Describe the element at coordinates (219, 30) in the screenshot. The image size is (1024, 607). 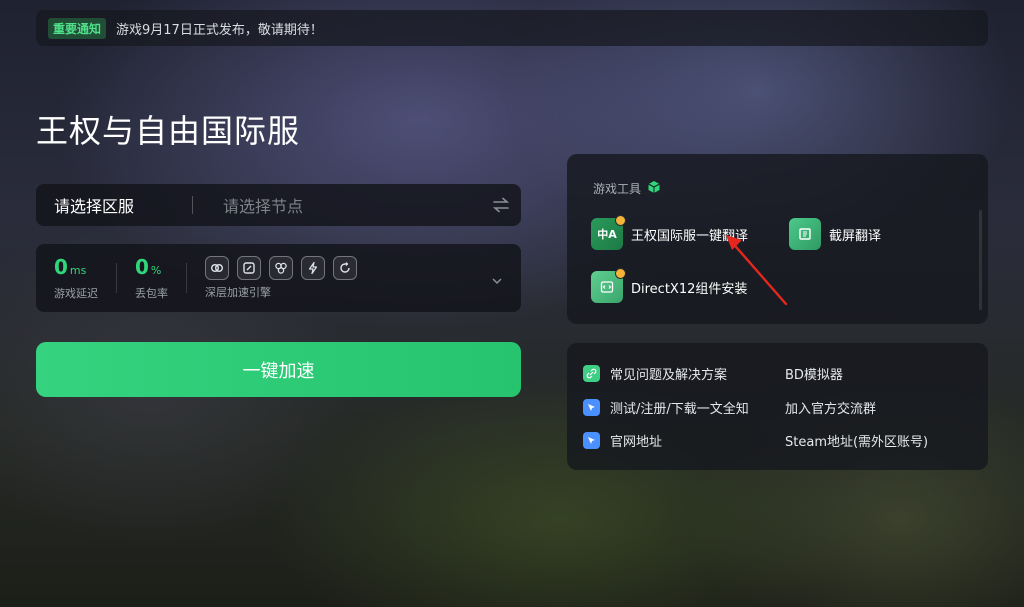
I see `notice-text: 游戏9月17日正式发布，敬请期待！` at that location.